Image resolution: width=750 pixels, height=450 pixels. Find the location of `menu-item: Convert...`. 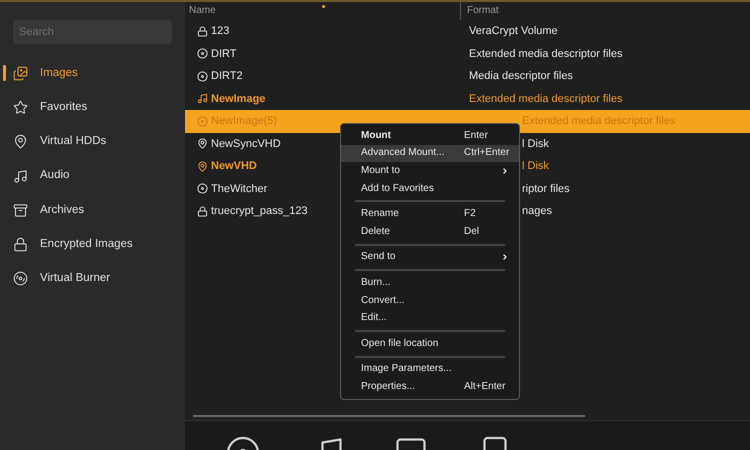

menu-item: Convert... is located at coordinates (430, 301).